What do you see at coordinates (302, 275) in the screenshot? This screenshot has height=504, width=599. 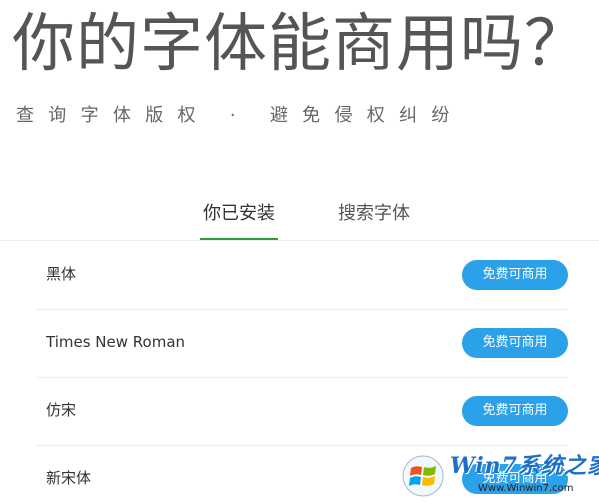 I see `list-item: 黑体 免费可商用` at bounding box center [302, 275].